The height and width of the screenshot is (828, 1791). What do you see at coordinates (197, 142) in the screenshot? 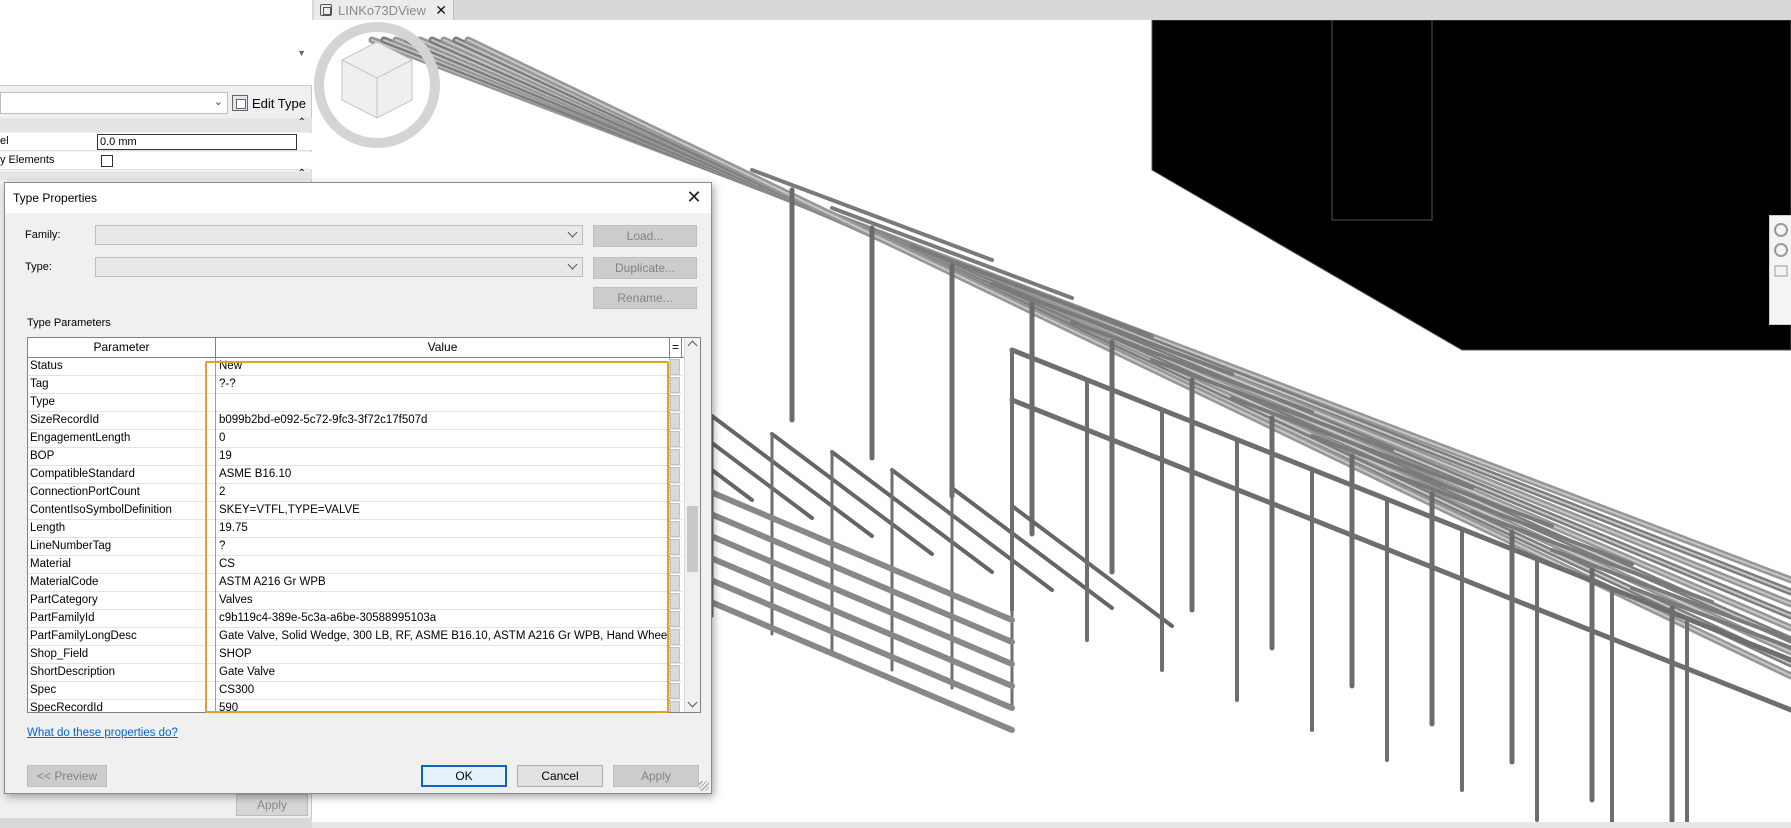
I see `offset-value-field: 0.0 mm` at bounding box center [197, 142].